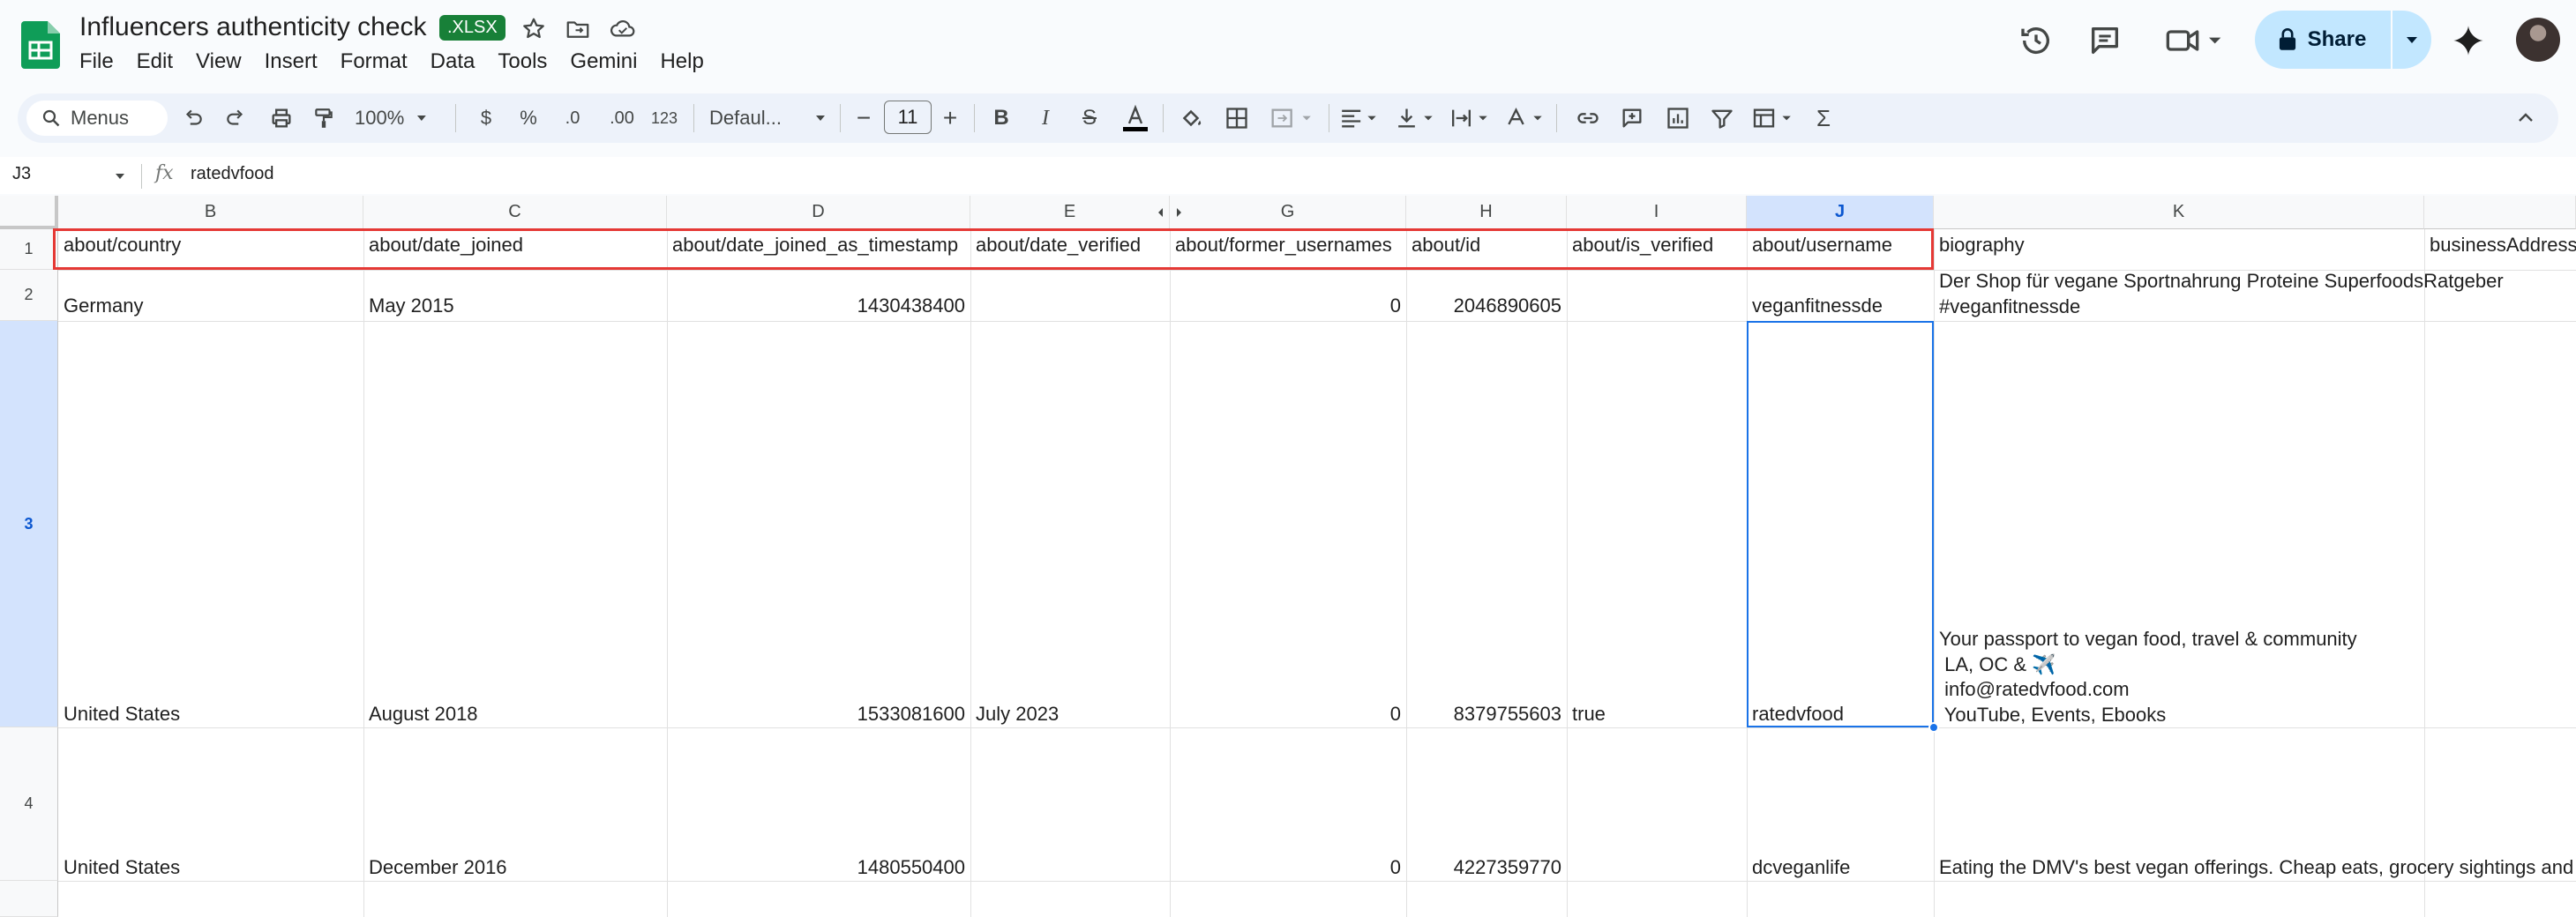  Describe the element at coordinates (2322, 40) in the screenshot. I see `share-button: Share` at that location.